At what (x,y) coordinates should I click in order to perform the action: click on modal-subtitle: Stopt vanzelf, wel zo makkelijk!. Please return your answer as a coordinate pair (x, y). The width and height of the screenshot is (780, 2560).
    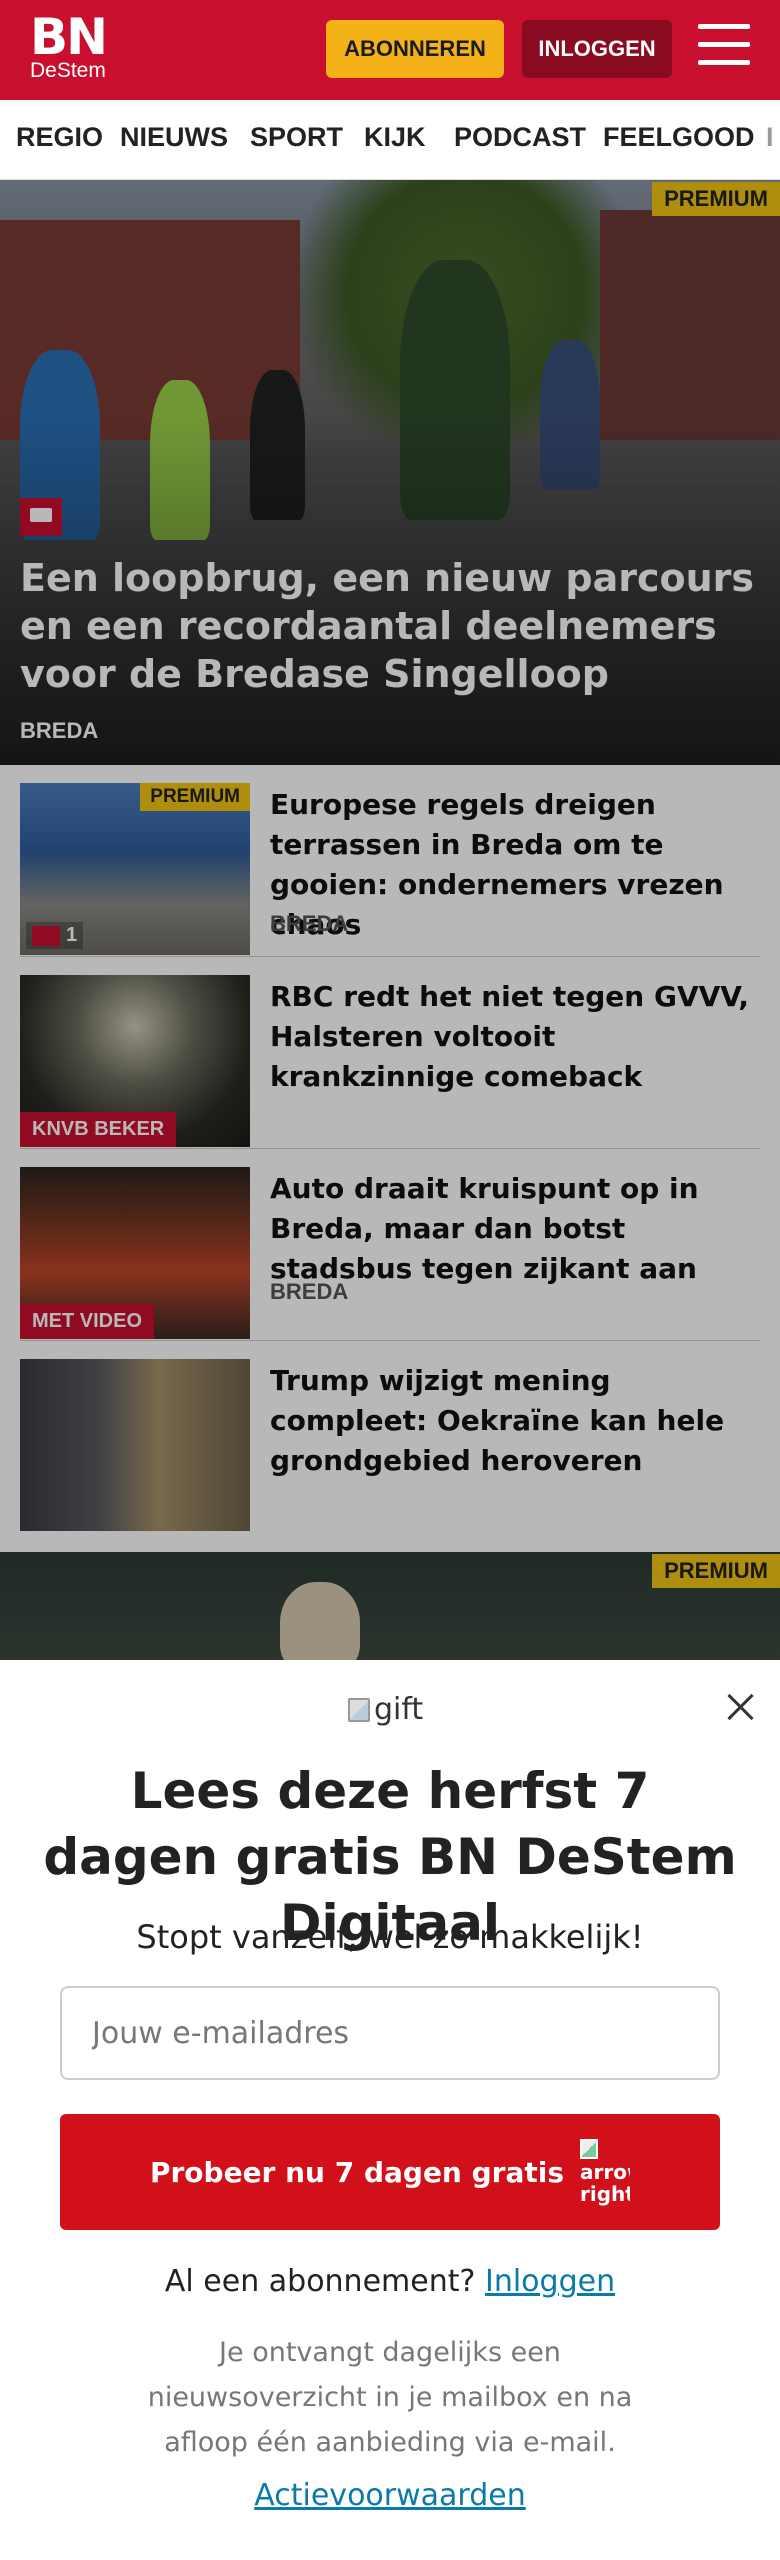
    Looking at the image, I should click on (390, 1937).